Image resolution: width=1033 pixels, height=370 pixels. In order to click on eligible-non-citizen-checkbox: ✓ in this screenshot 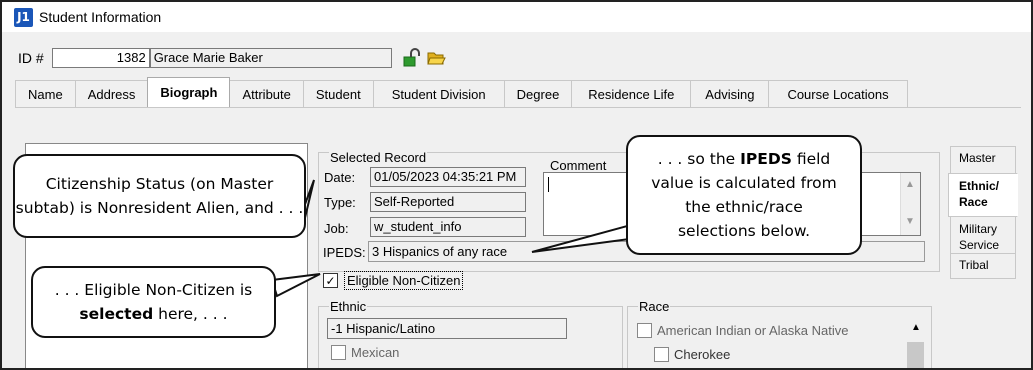, I will do `click(330, 280)`.